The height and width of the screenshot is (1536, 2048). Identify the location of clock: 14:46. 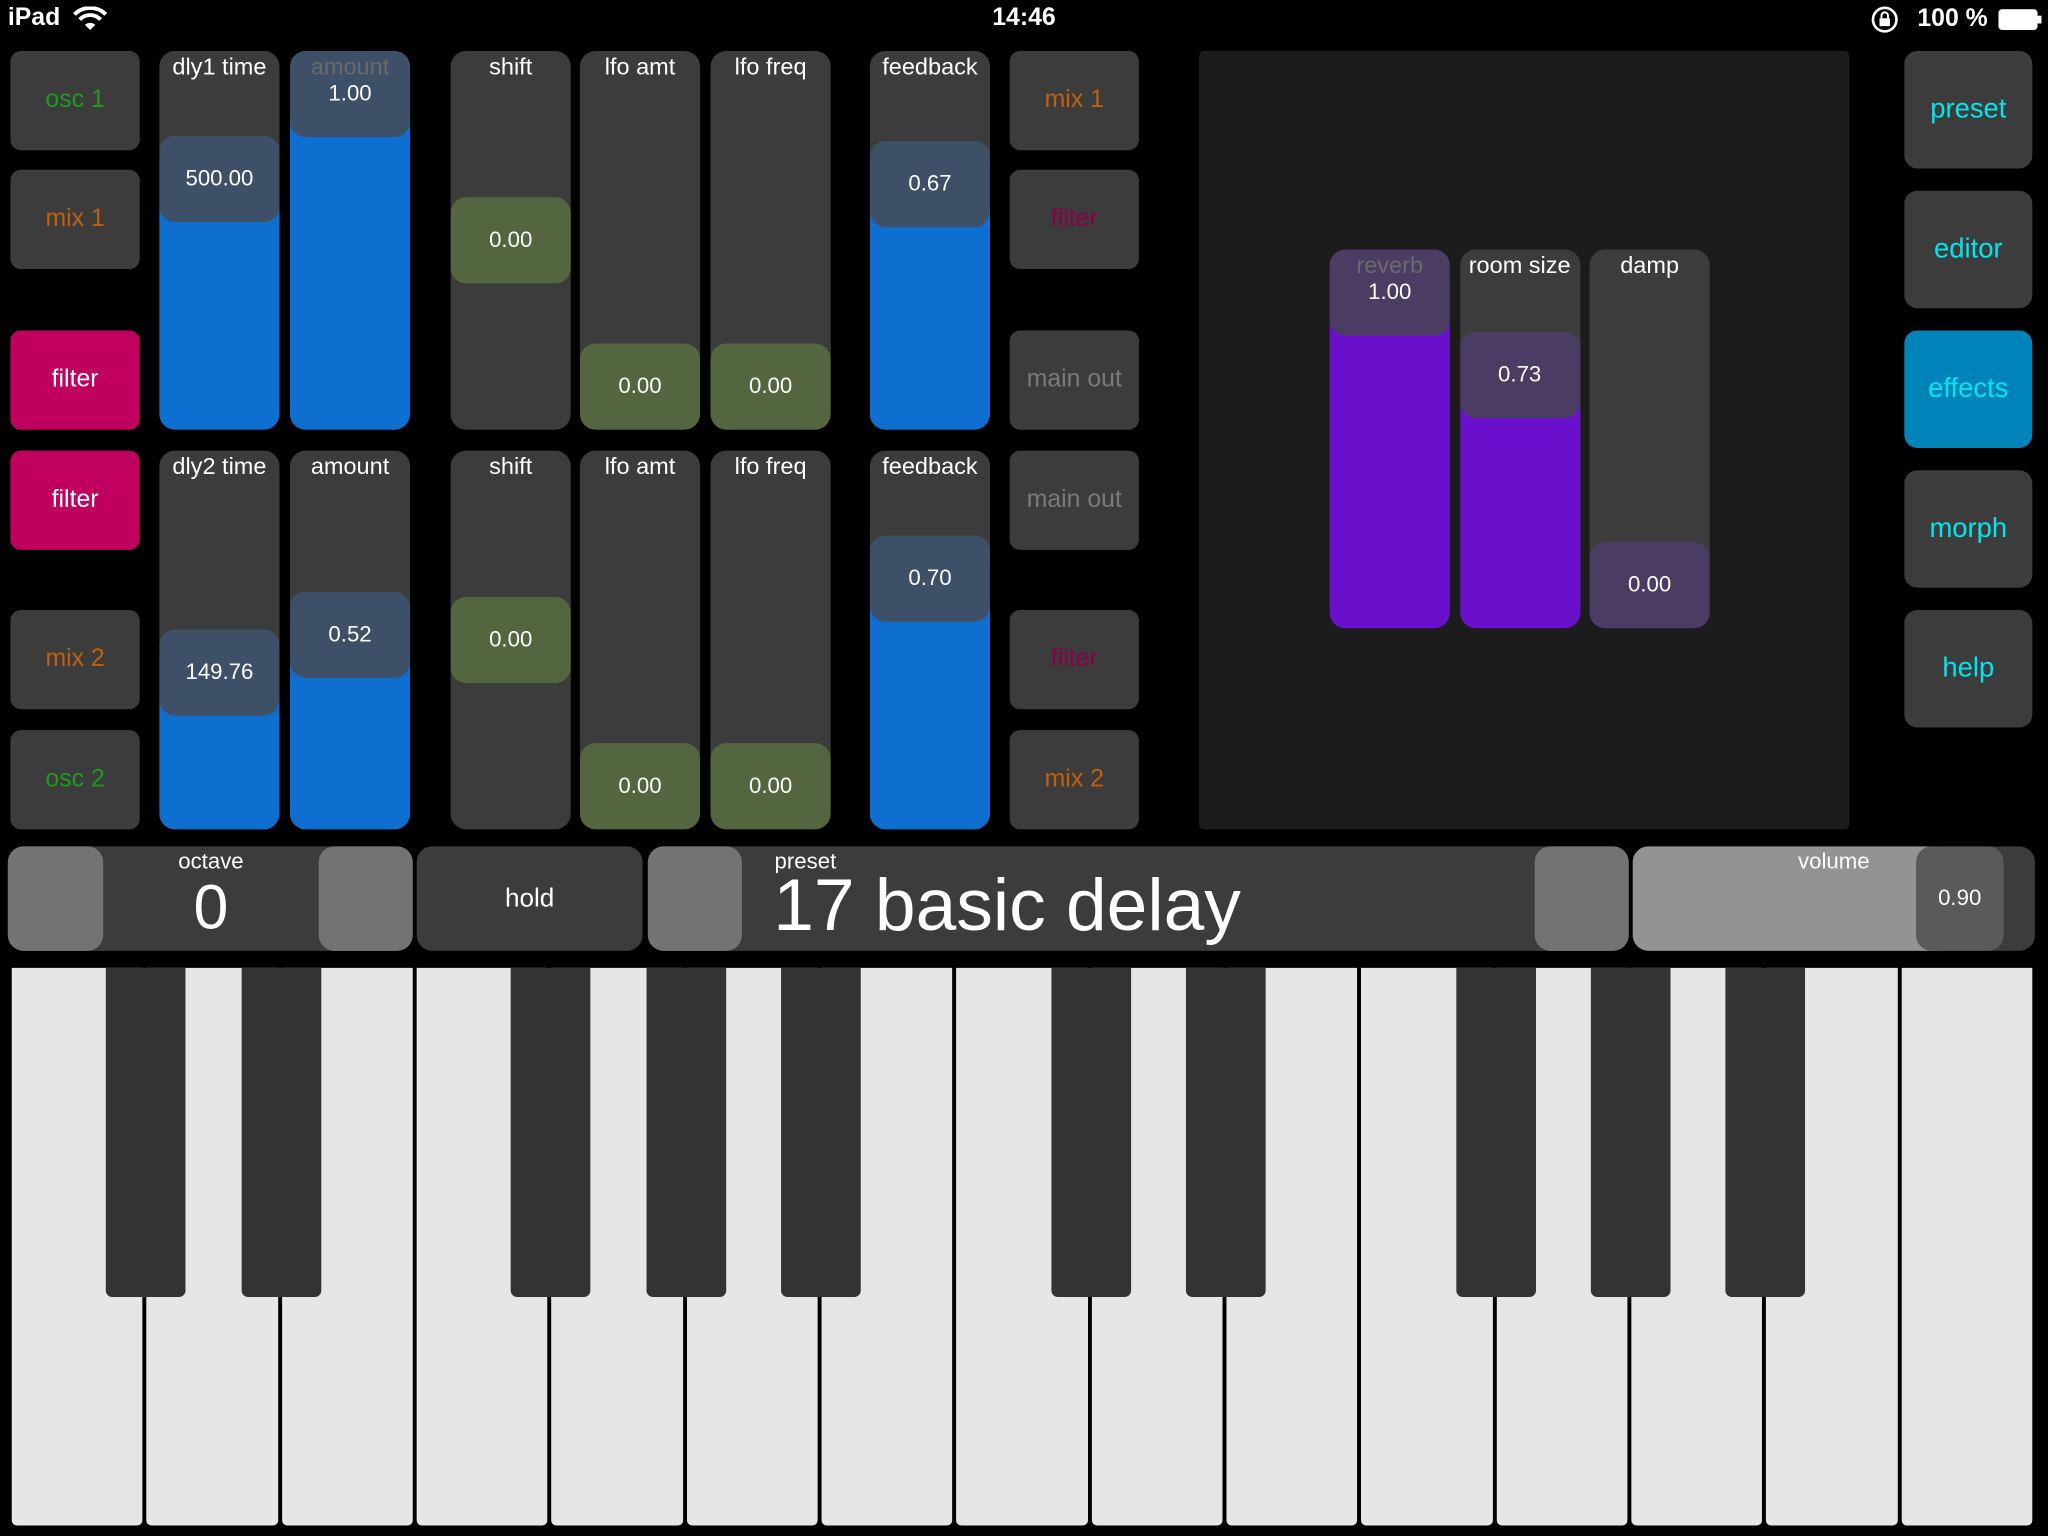
(1024, 17).